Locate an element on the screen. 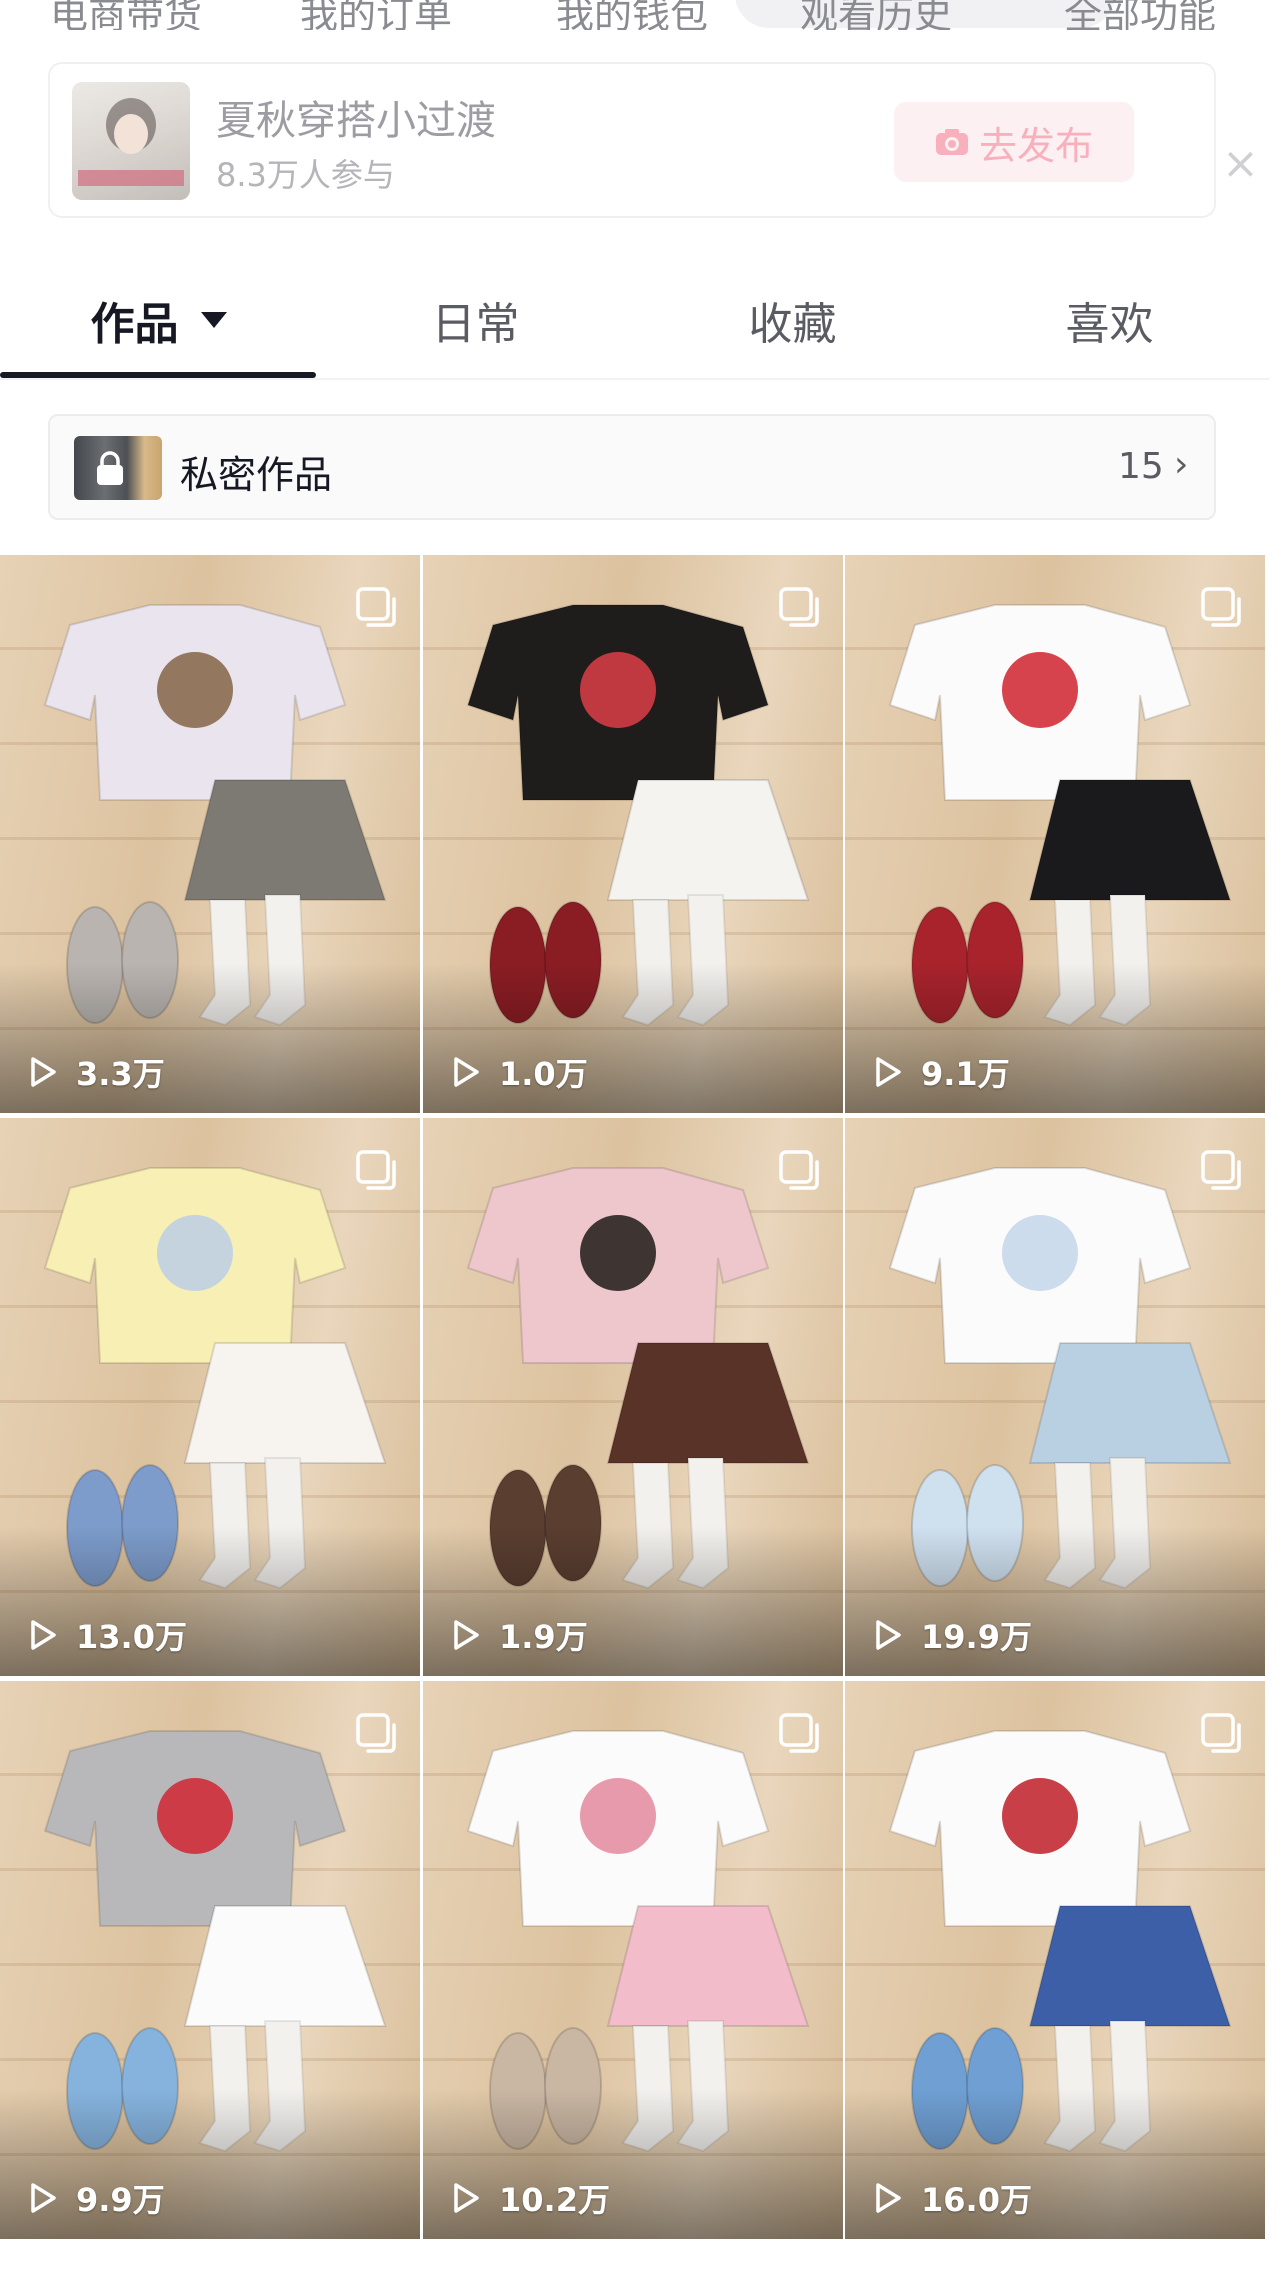 The width and height of the screenshot is (1284, 2283). tab-favorites-label: 收藏 is located at coordinates (792, 324).